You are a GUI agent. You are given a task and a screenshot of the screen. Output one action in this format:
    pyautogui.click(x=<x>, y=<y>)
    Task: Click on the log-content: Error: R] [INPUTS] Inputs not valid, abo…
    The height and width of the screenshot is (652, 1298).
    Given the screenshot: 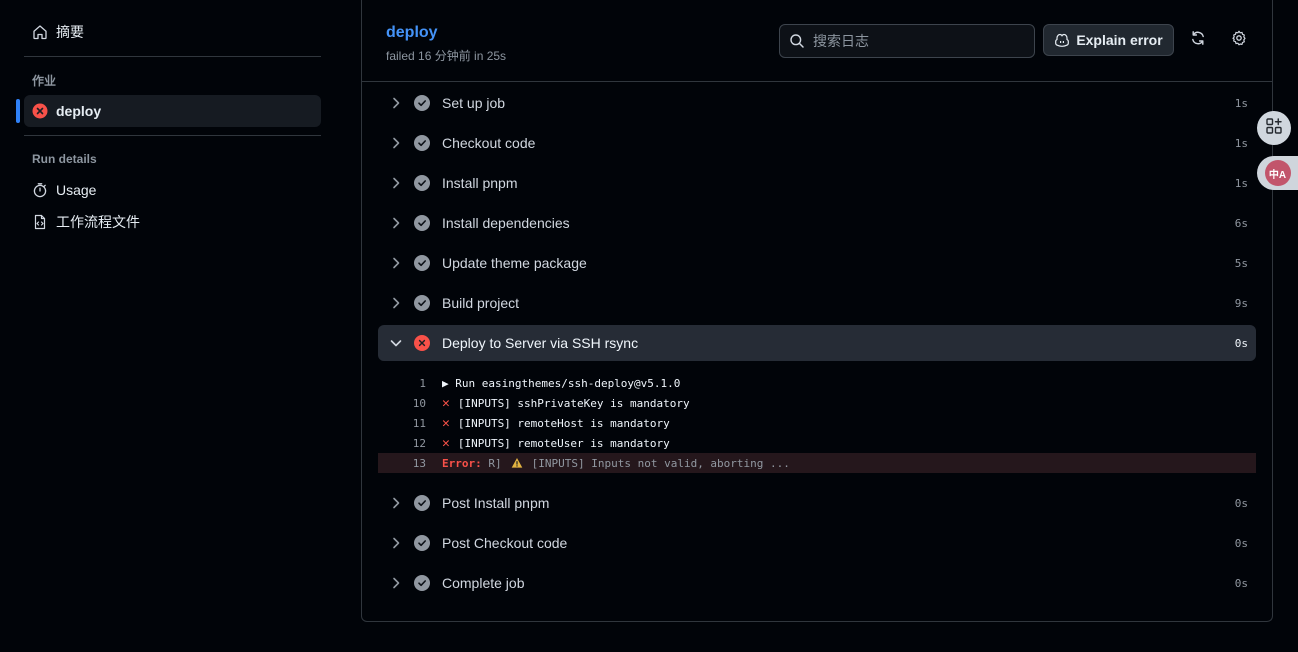 What is the action you would take?
    pyautogui.click(x=616, y=463)
    